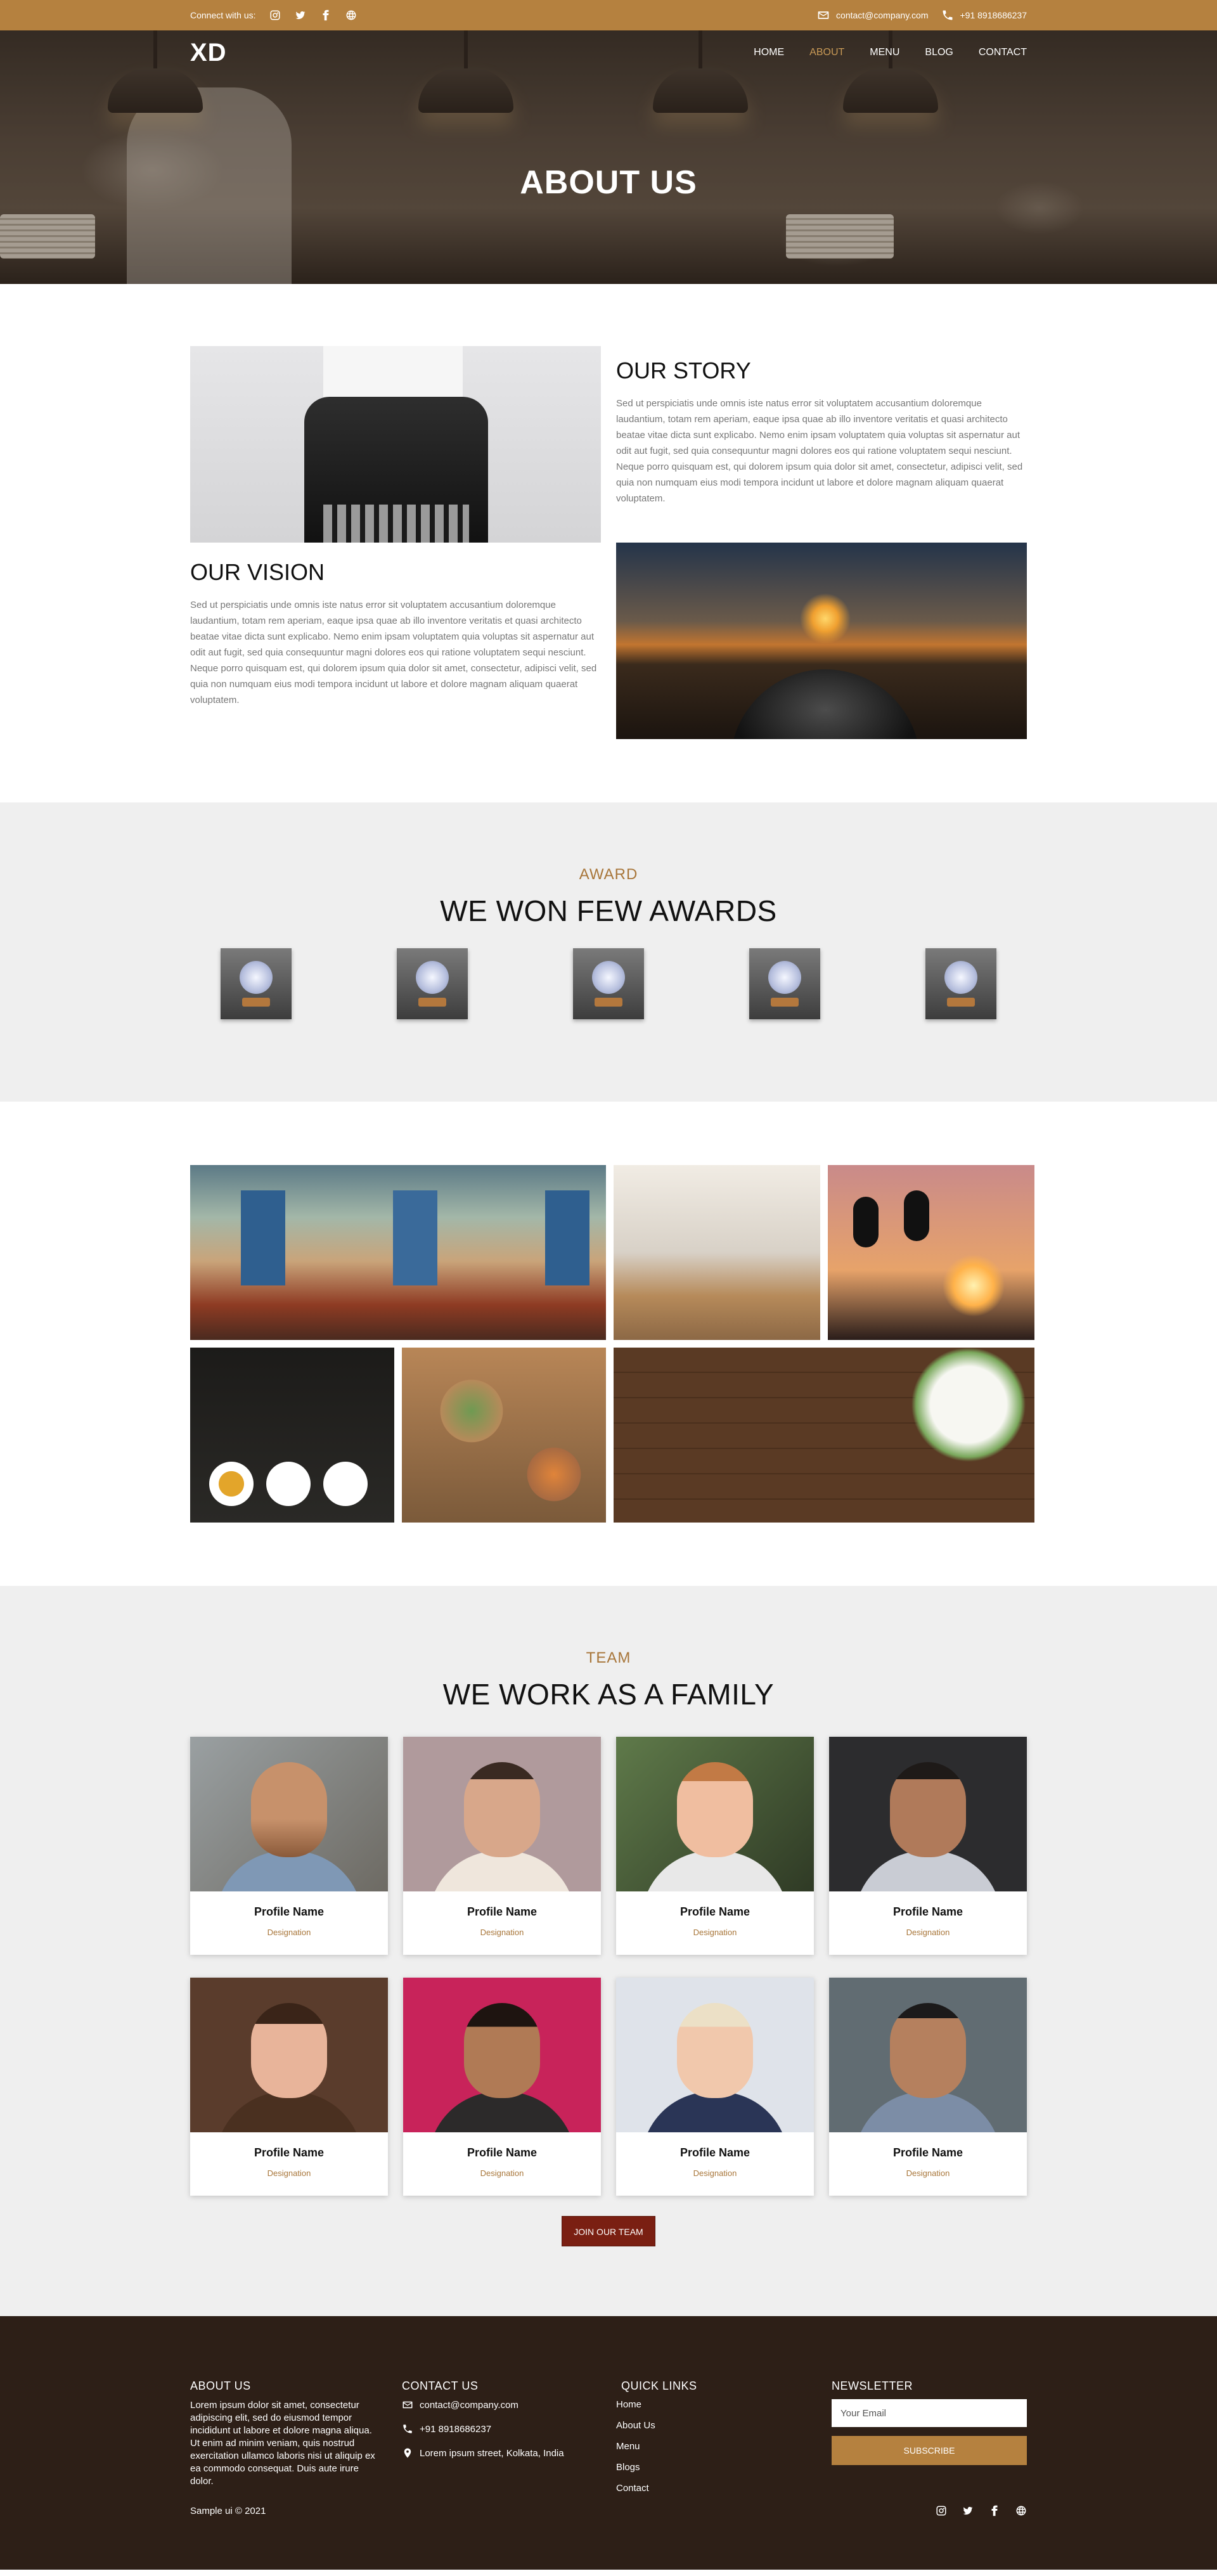 The height and width of the screenshot is (2576, 1217). Describe the element at coordinates (408, 2405) in the screenshot. I see `mail-icon` at that location.